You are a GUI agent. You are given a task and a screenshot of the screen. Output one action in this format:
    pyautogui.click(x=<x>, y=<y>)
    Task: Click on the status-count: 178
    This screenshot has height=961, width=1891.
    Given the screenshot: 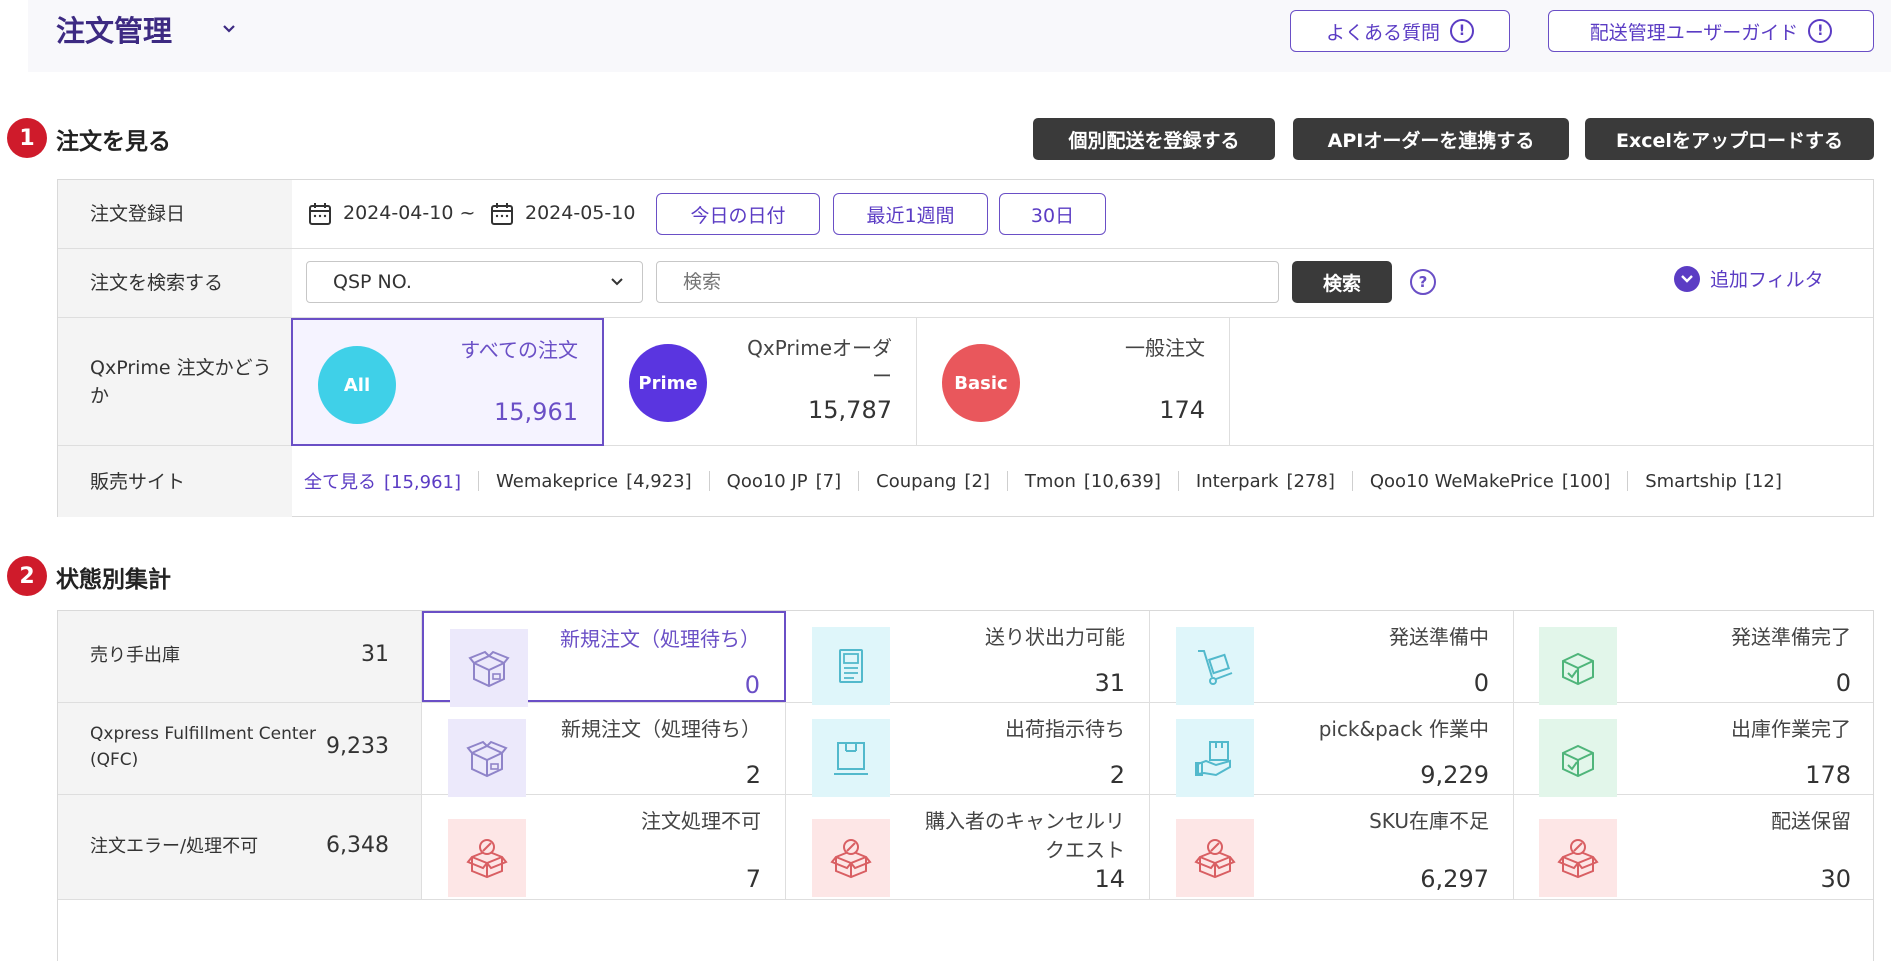 What is the action you would take?
    pyautogui.click(x=1828, y=775)
    